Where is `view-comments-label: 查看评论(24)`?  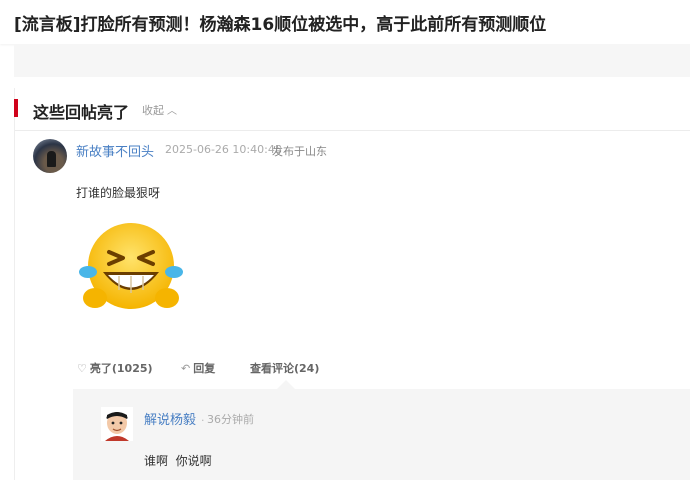
view-comments-label: 查看评论(24) is located at coordinates (285, 368).